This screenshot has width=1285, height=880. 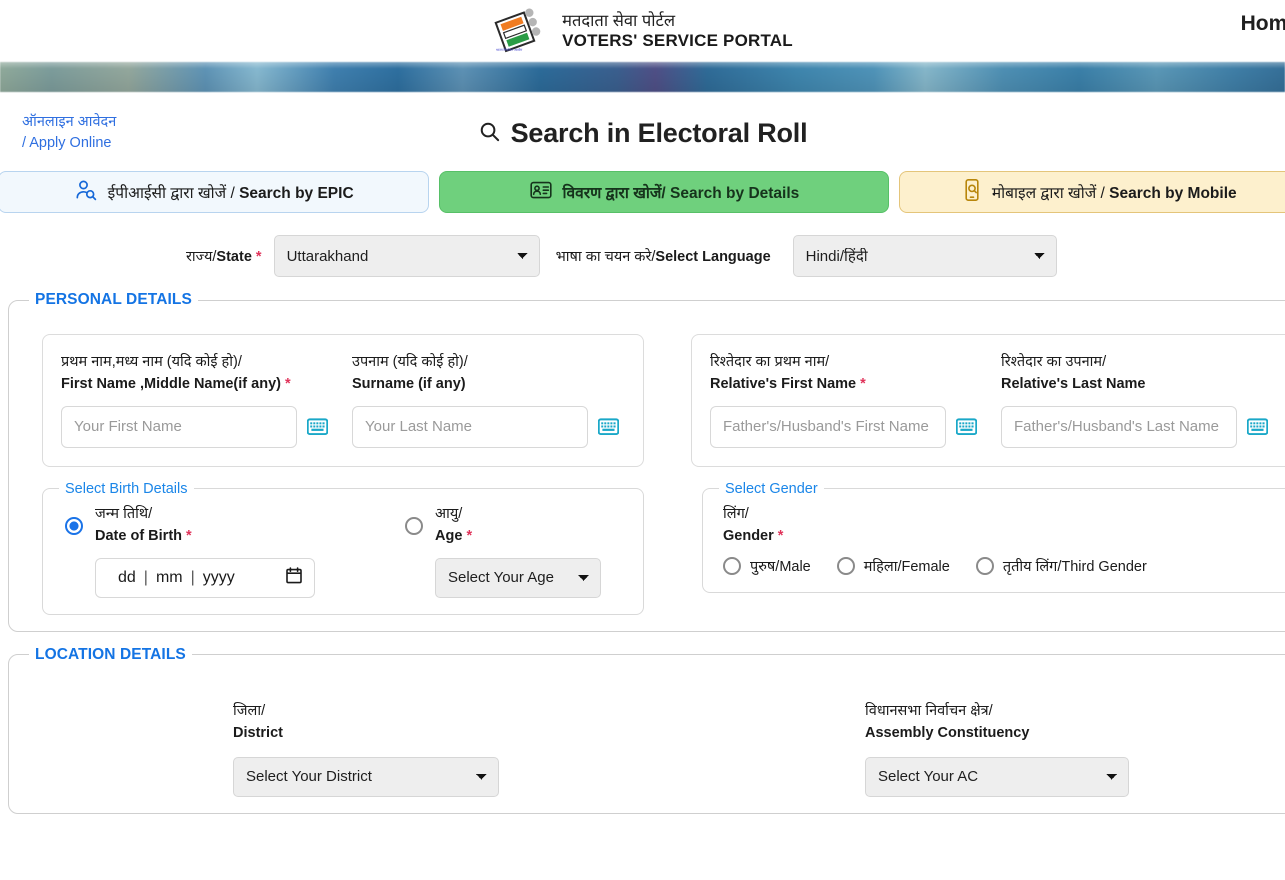 What do you see at coordinates (677, 40) in the screenshot?
I see `brand-title-english: VOTERS' SERVICE PORTAL` at bounding box center [677, 40].